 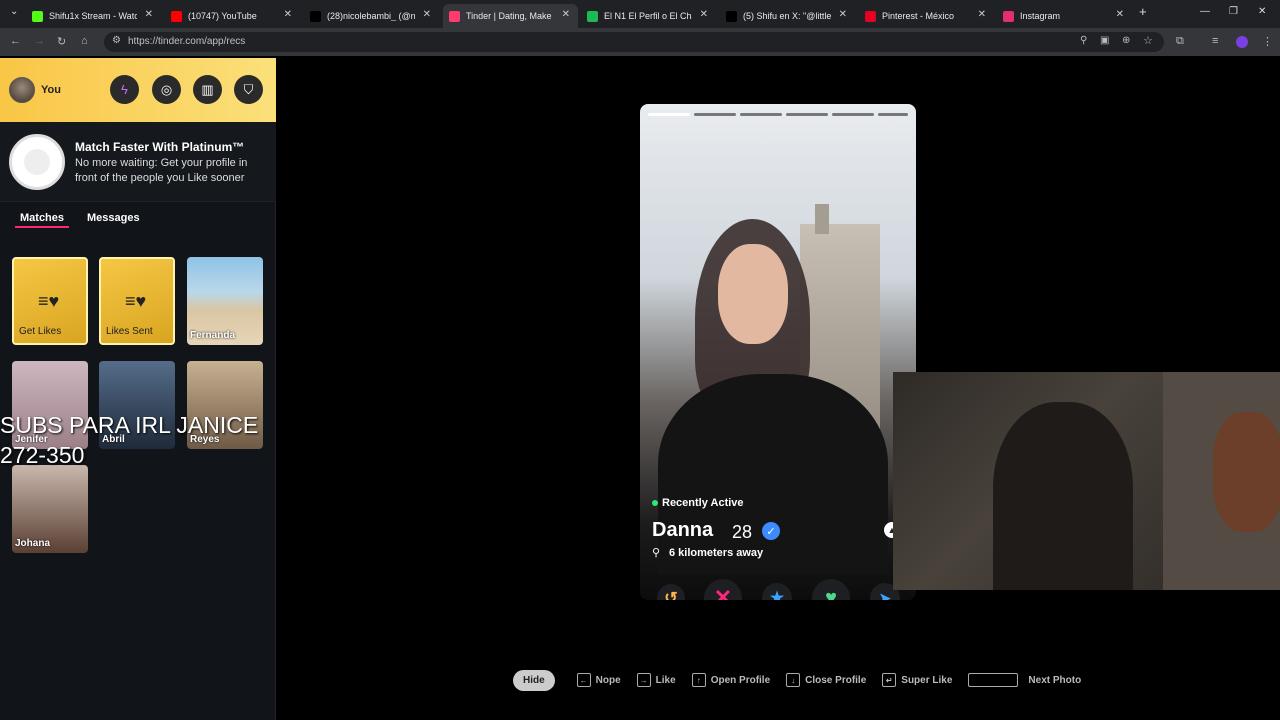 What do you see at coordinates (771, 531) in the screenshot?
I see `verified-badge-icon: ✓` at bounding box center [771, 531].